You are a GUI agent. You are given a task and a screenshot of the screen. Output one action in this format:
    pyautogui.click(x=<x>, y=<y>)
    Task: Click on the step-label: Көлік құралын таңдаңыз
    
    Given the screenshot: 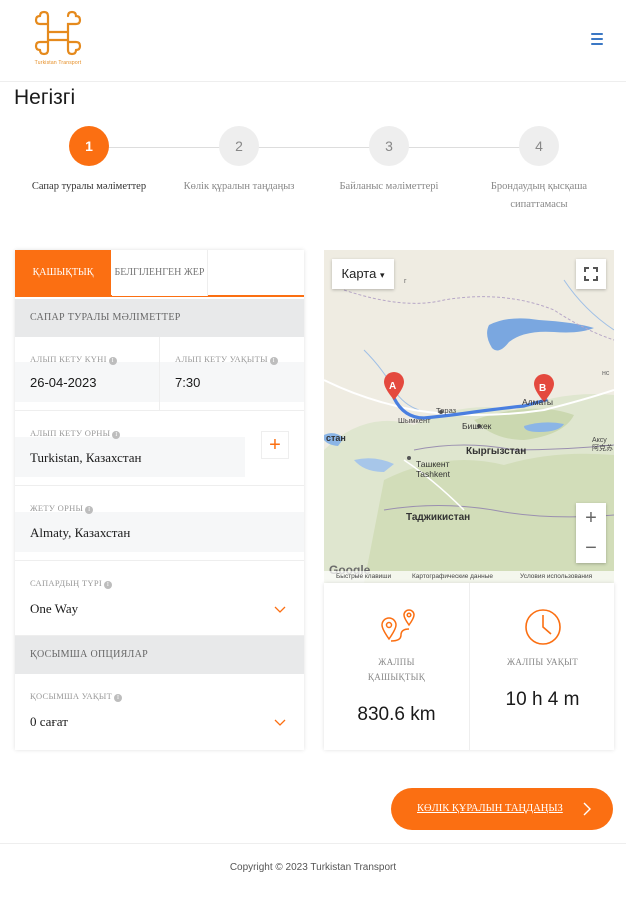 What is the action you would take?
    pyautogui.click(x=239, y=186)
    